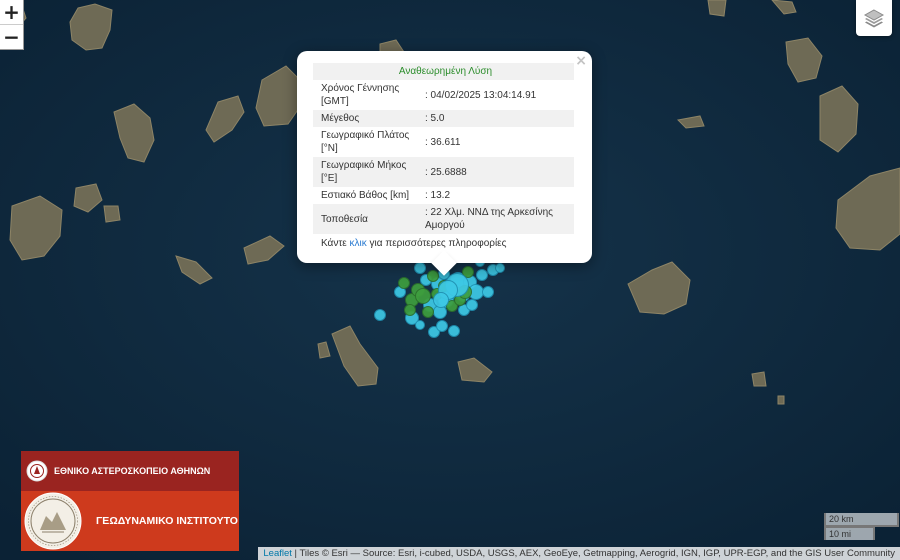  I want to click on info-row: Μέγεθος: 5.0, so click(443, 118).